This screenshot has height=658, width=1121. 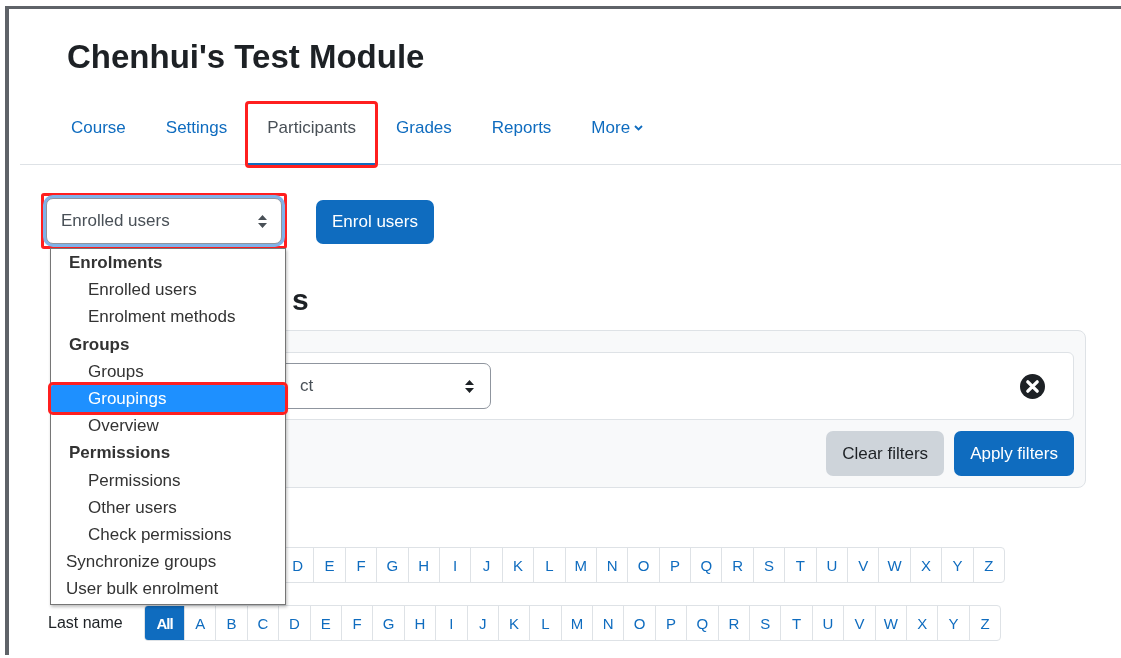 What do you see at coordinates (1032, 386) in the screenshot?
I see `remove-icon` at bounding box center [1032, 386].